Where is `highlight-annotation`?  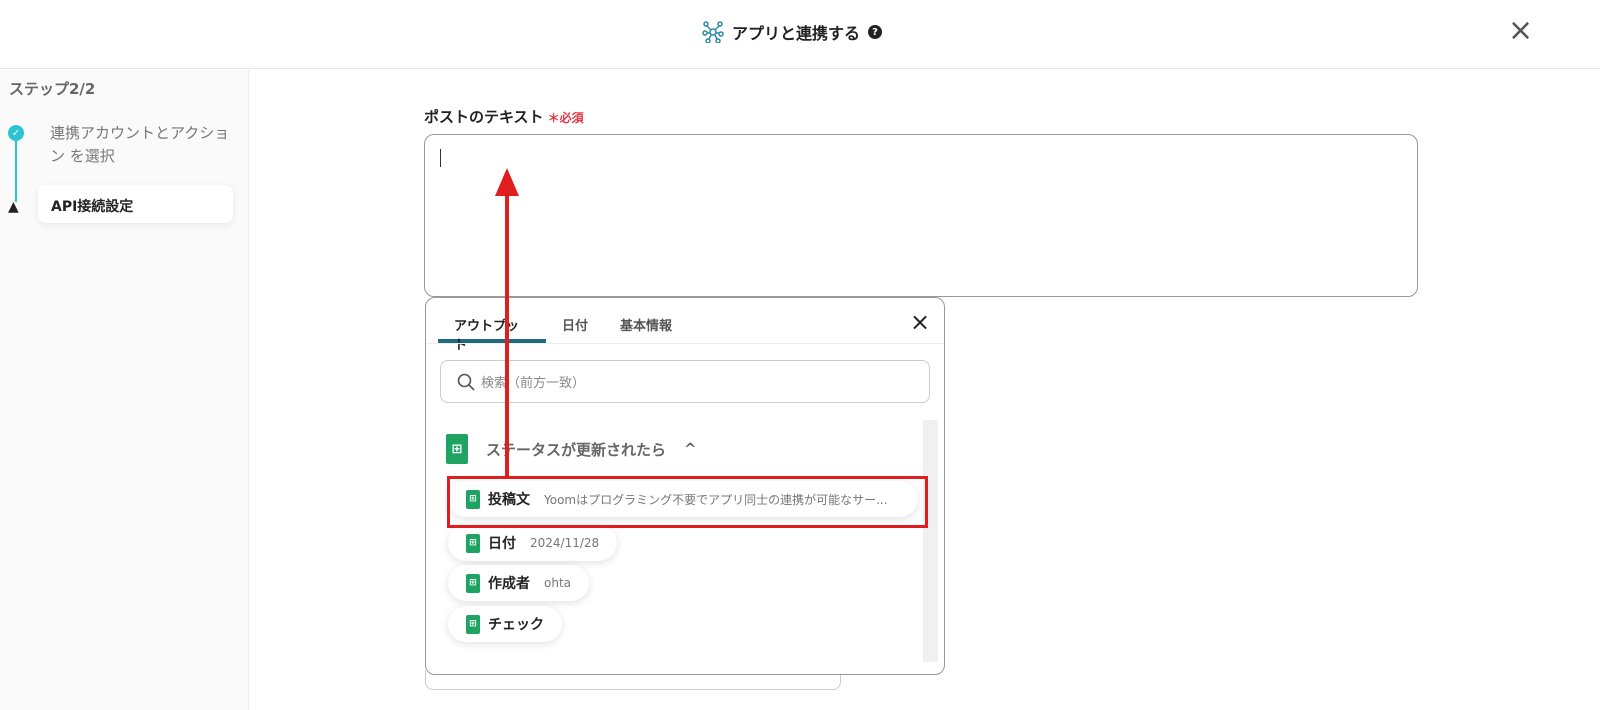
highlight-annotation is located at coordinates (687, 502).